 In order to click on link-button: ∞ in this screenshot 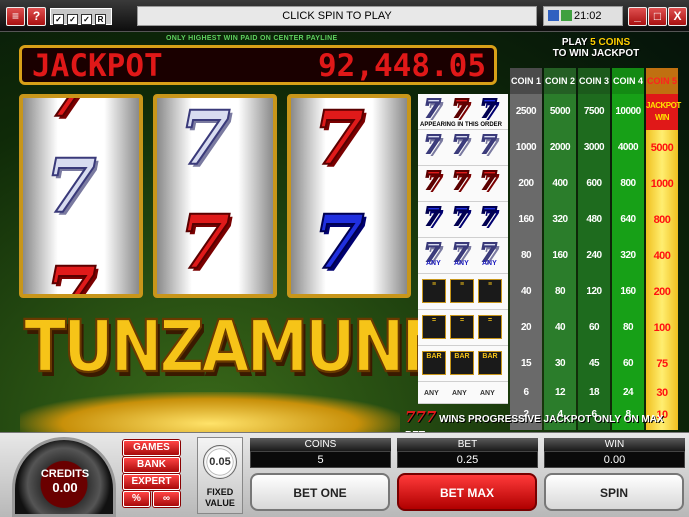, I will do `click(166, 499)`.